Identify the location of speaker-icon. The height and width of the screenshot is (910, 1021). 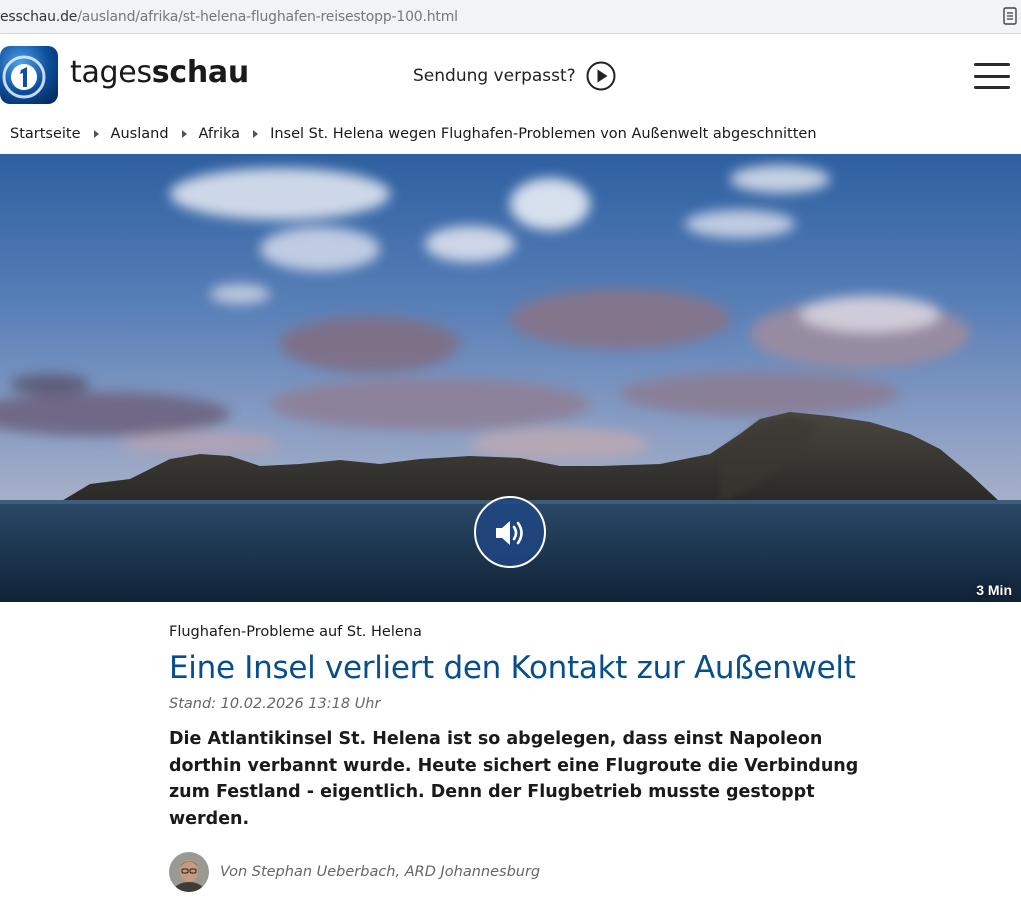
(509, 533).